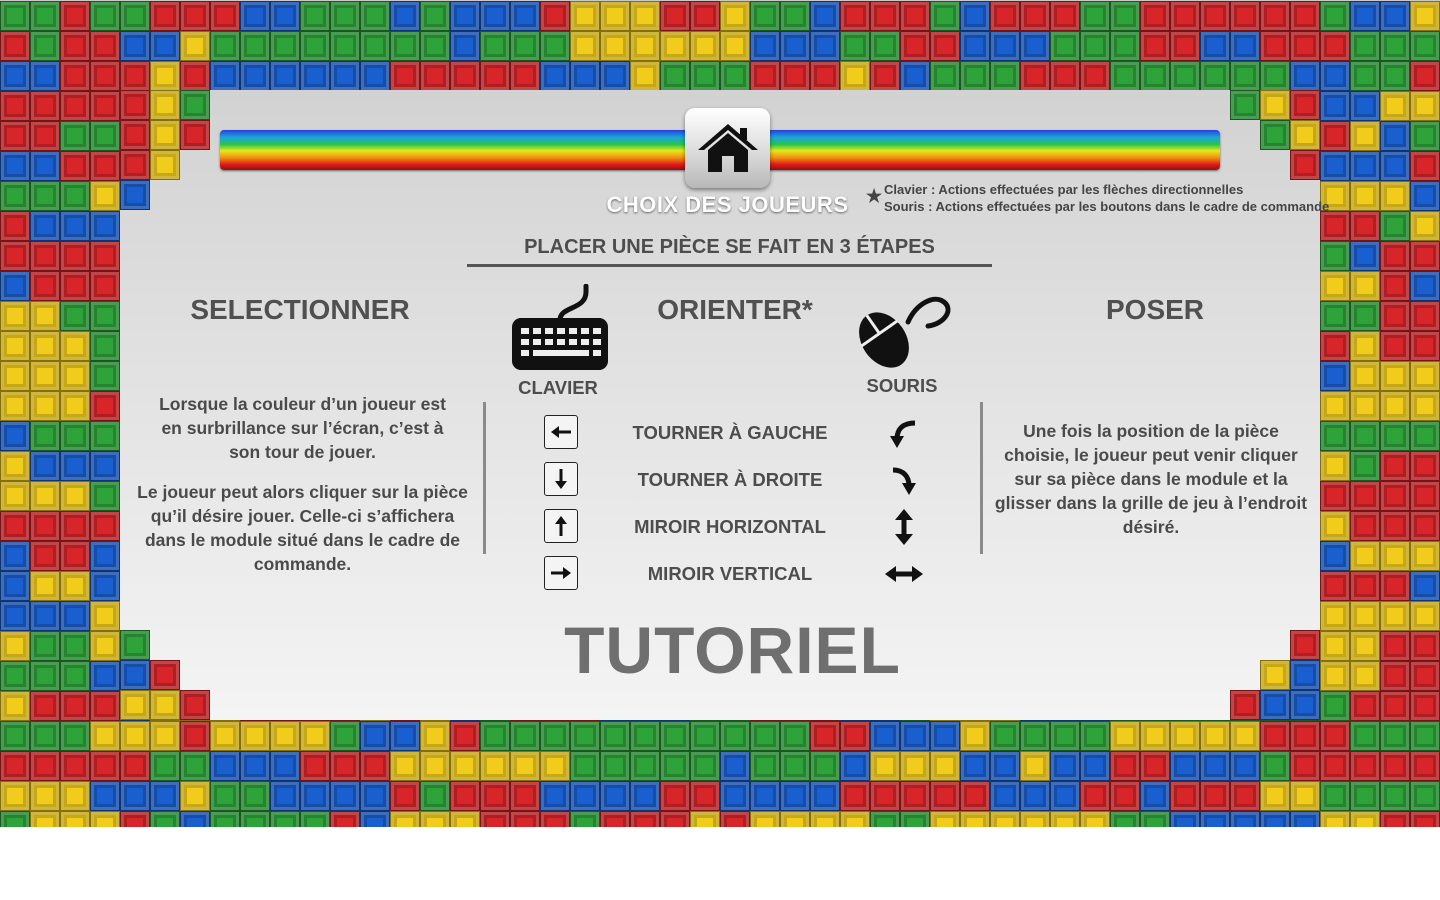 The width and height of the screenshot is (1440, 900). I want to click on rotate-left-icon, so click(904, 434).